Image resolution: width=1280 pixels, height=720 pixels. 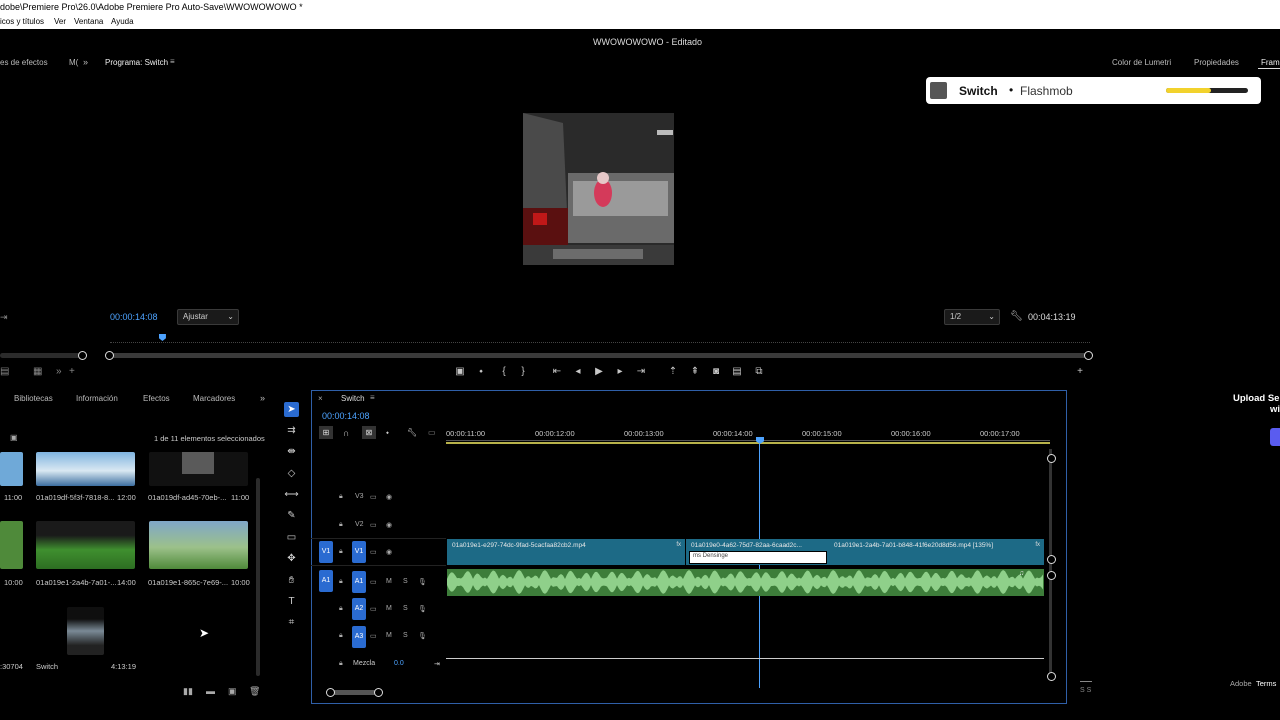 I want to click on monitor-time-ruler, so click(x=600, y=338).